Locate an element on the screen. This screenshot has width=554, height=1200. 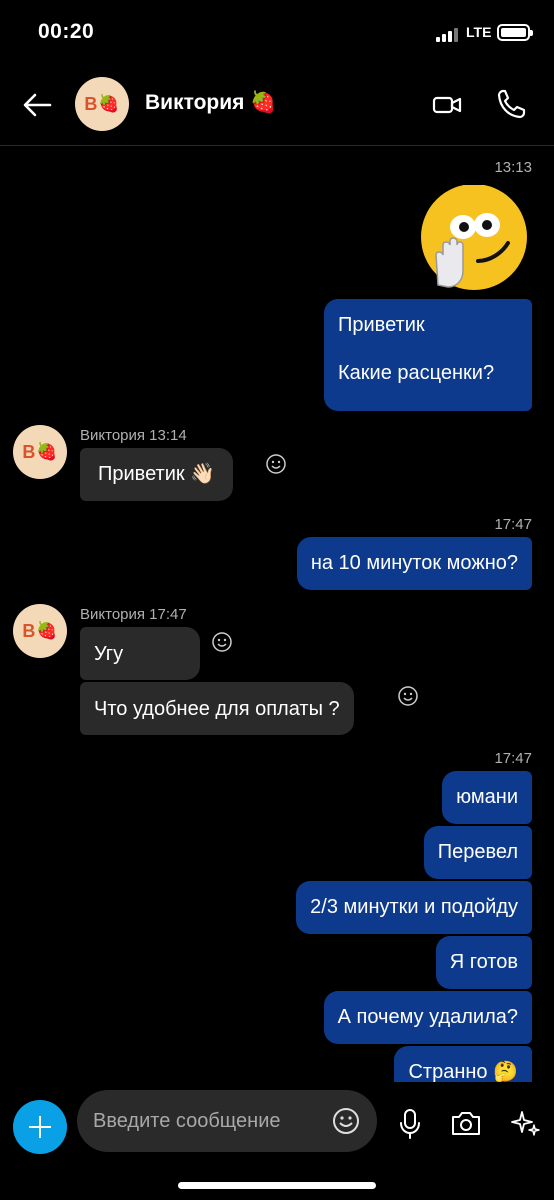
message-bubble-outgoing: Я готов is located at coordinates (483, 962).